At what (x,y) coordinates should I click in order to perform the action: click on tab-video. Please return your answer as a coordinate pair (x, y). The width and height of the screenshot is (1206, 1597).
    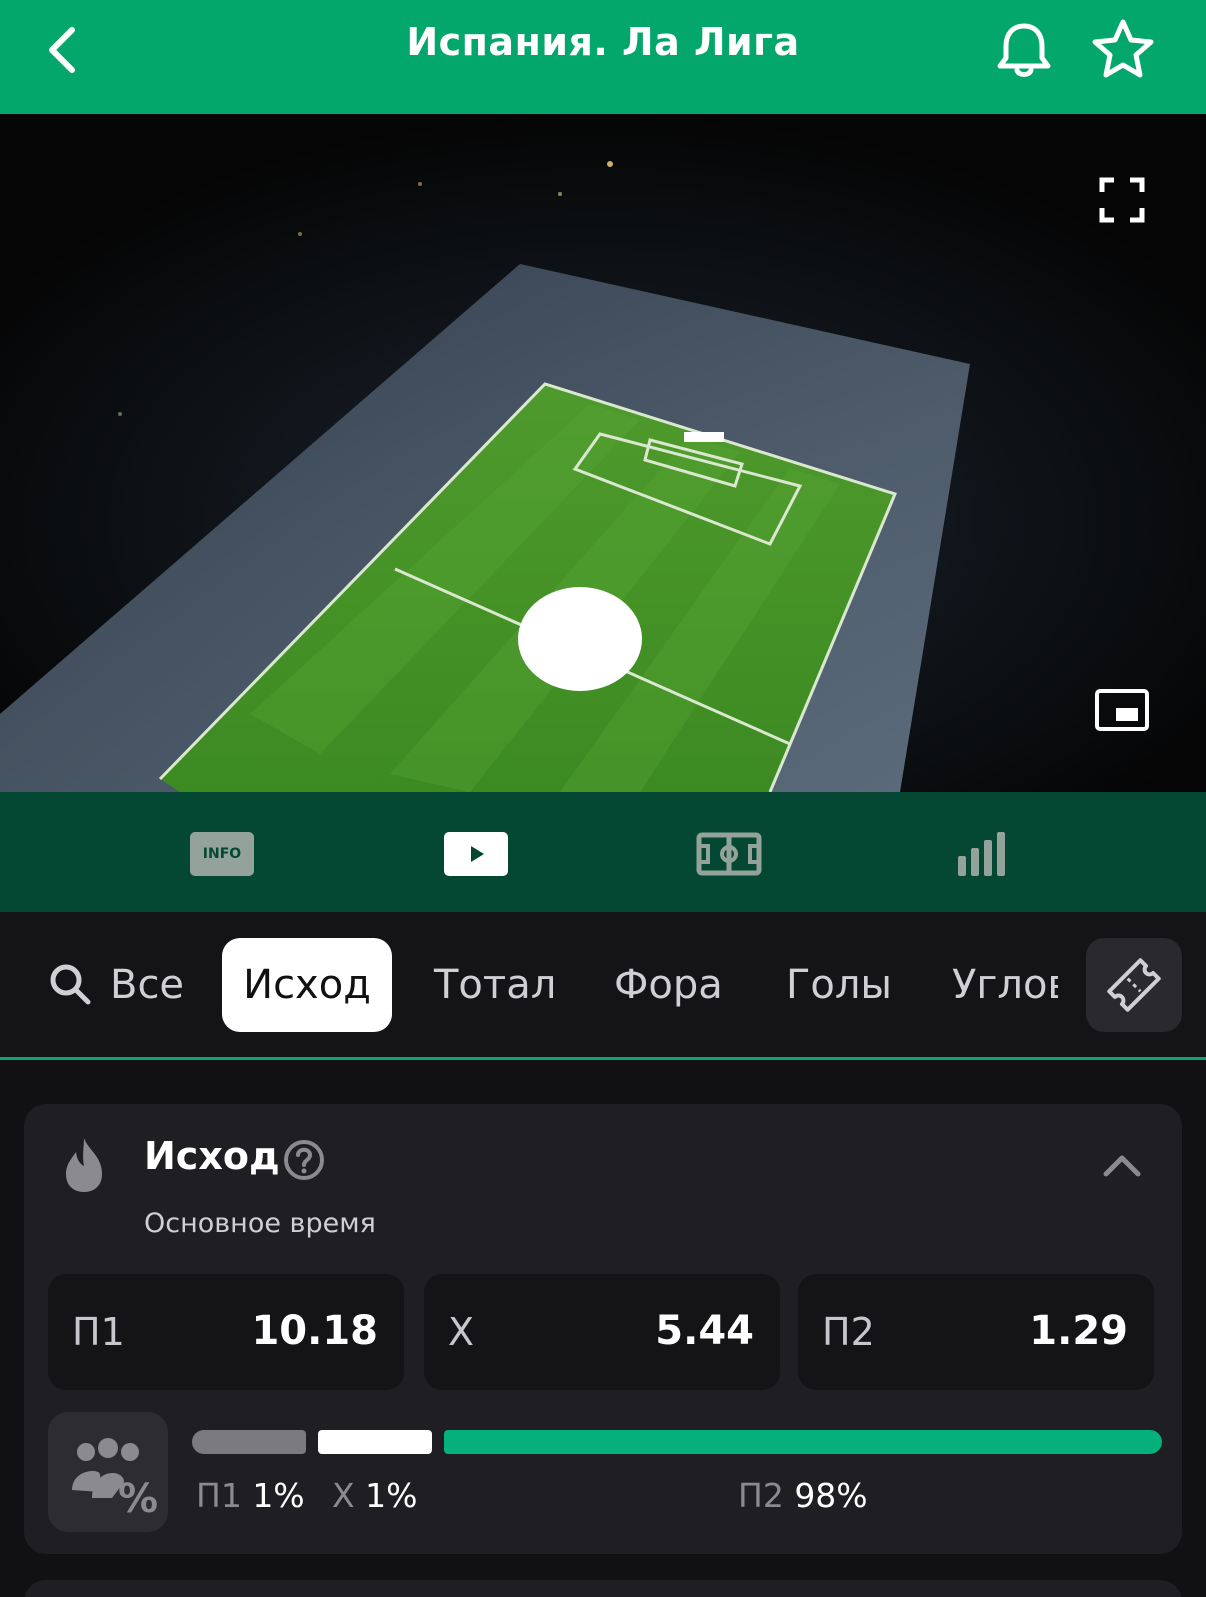
    Looking at the image, I should click on (476, 854).